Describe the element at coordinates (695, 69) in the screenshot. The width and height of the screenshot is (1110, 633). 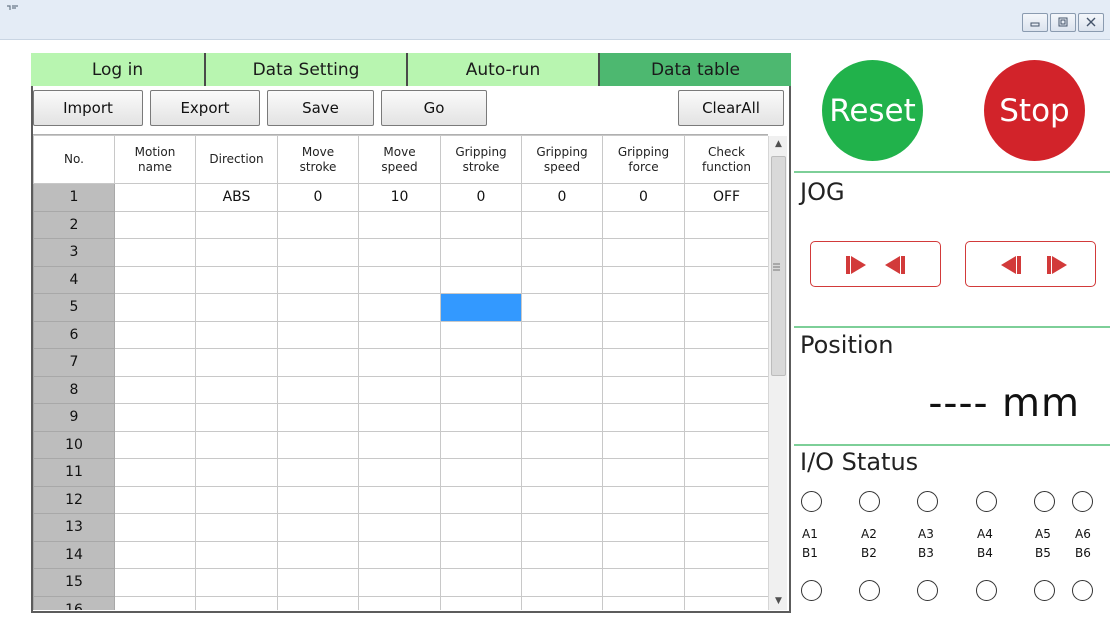
I see `tab-data-table: Data table` at that location.